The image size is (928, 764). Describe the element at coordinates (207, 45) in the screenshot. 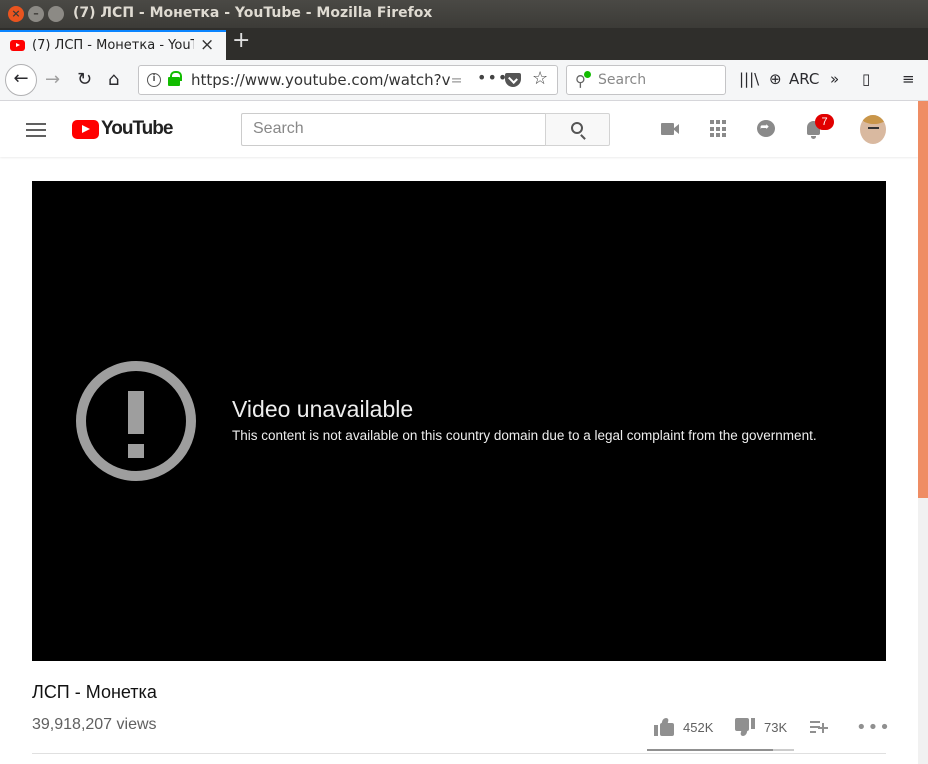

I see `tab-close-icon: ×` at that location.